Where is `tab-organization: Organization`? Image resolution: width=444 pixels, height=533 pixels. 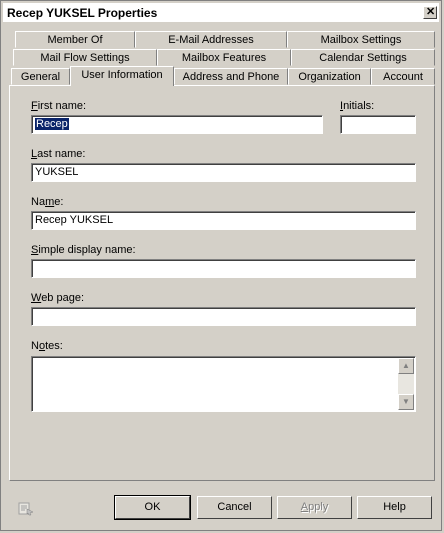
tab-organization: Organization is located at coordinates (329, 76).